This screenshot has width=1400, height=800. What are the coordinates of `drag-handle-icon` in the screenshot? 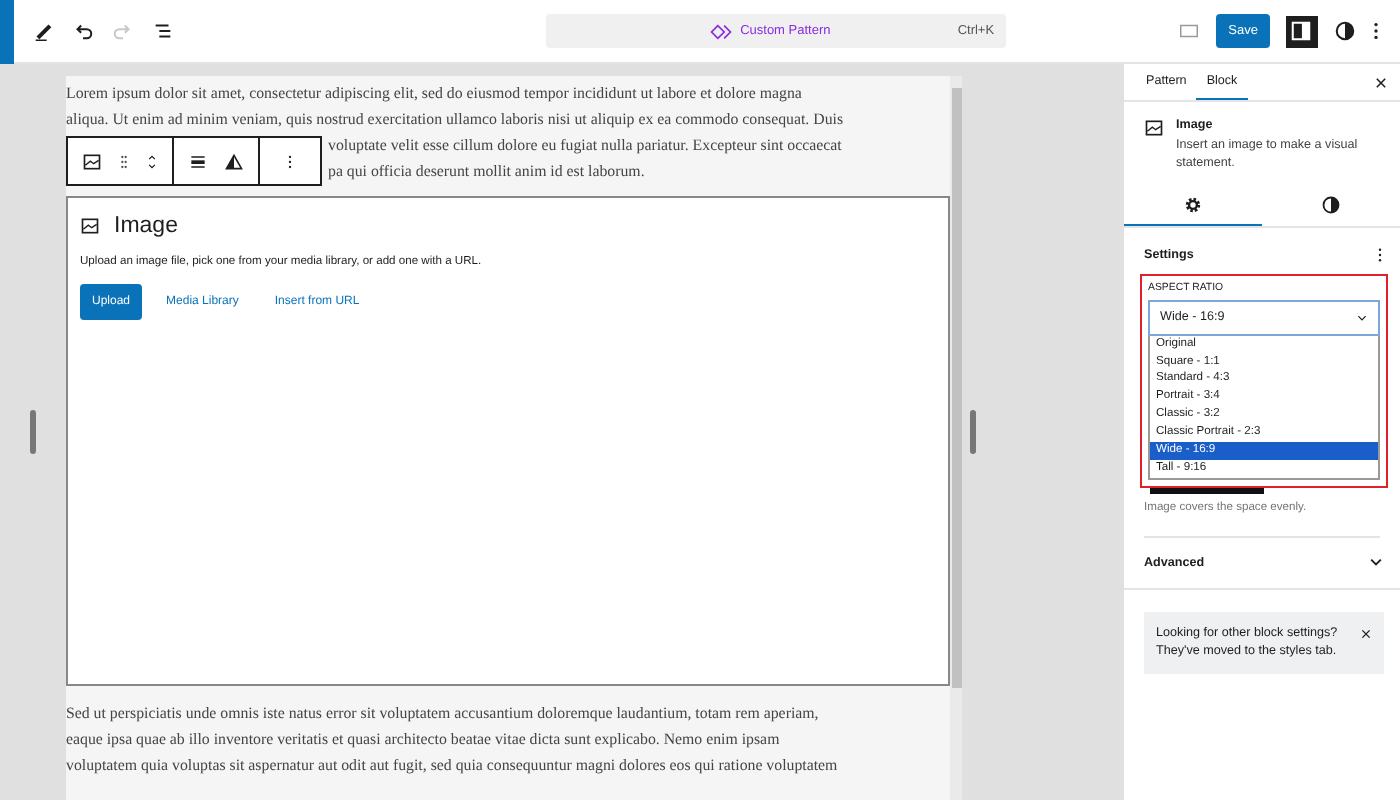 It's located at (124, 161).